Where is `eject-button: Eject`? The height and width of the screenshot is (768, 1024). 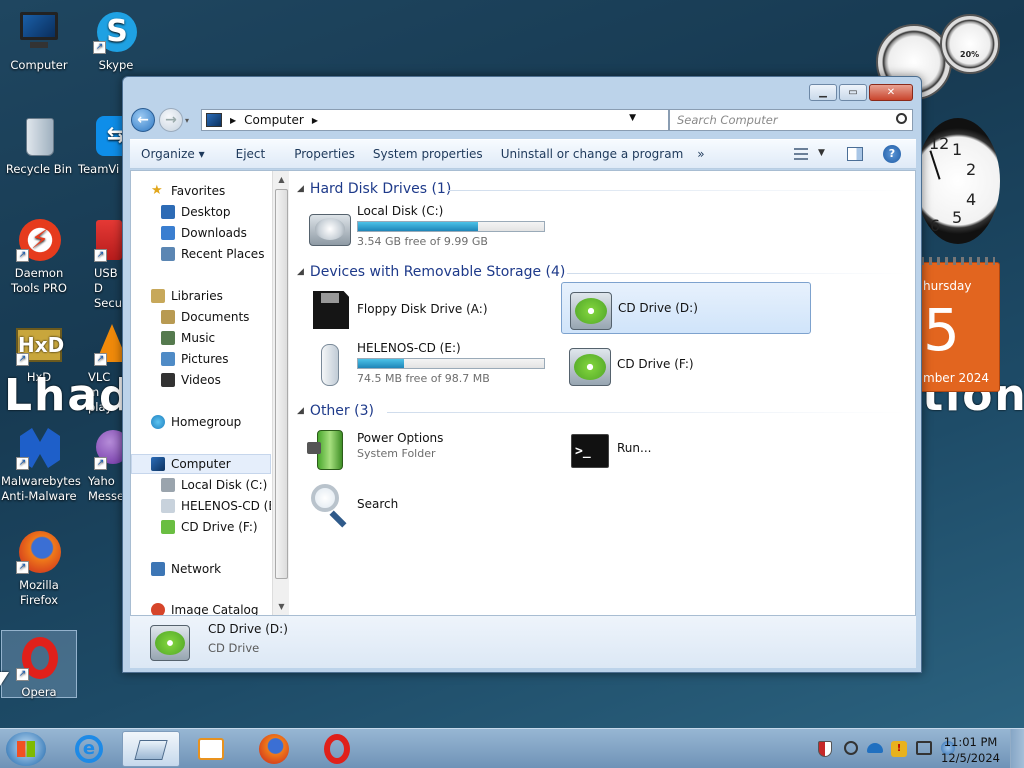 eject-button: Eject is located at coordinates (247, 154).